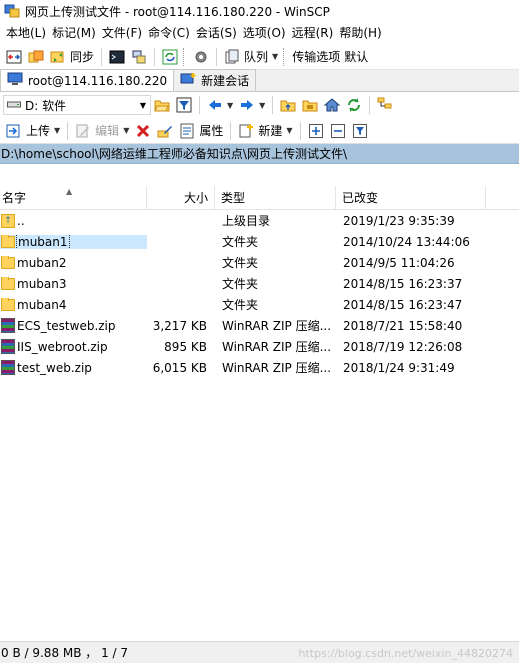 The height and width of the screenshot is (663, 519). I want to click on file-type: 文件夹, so click(240, 284).